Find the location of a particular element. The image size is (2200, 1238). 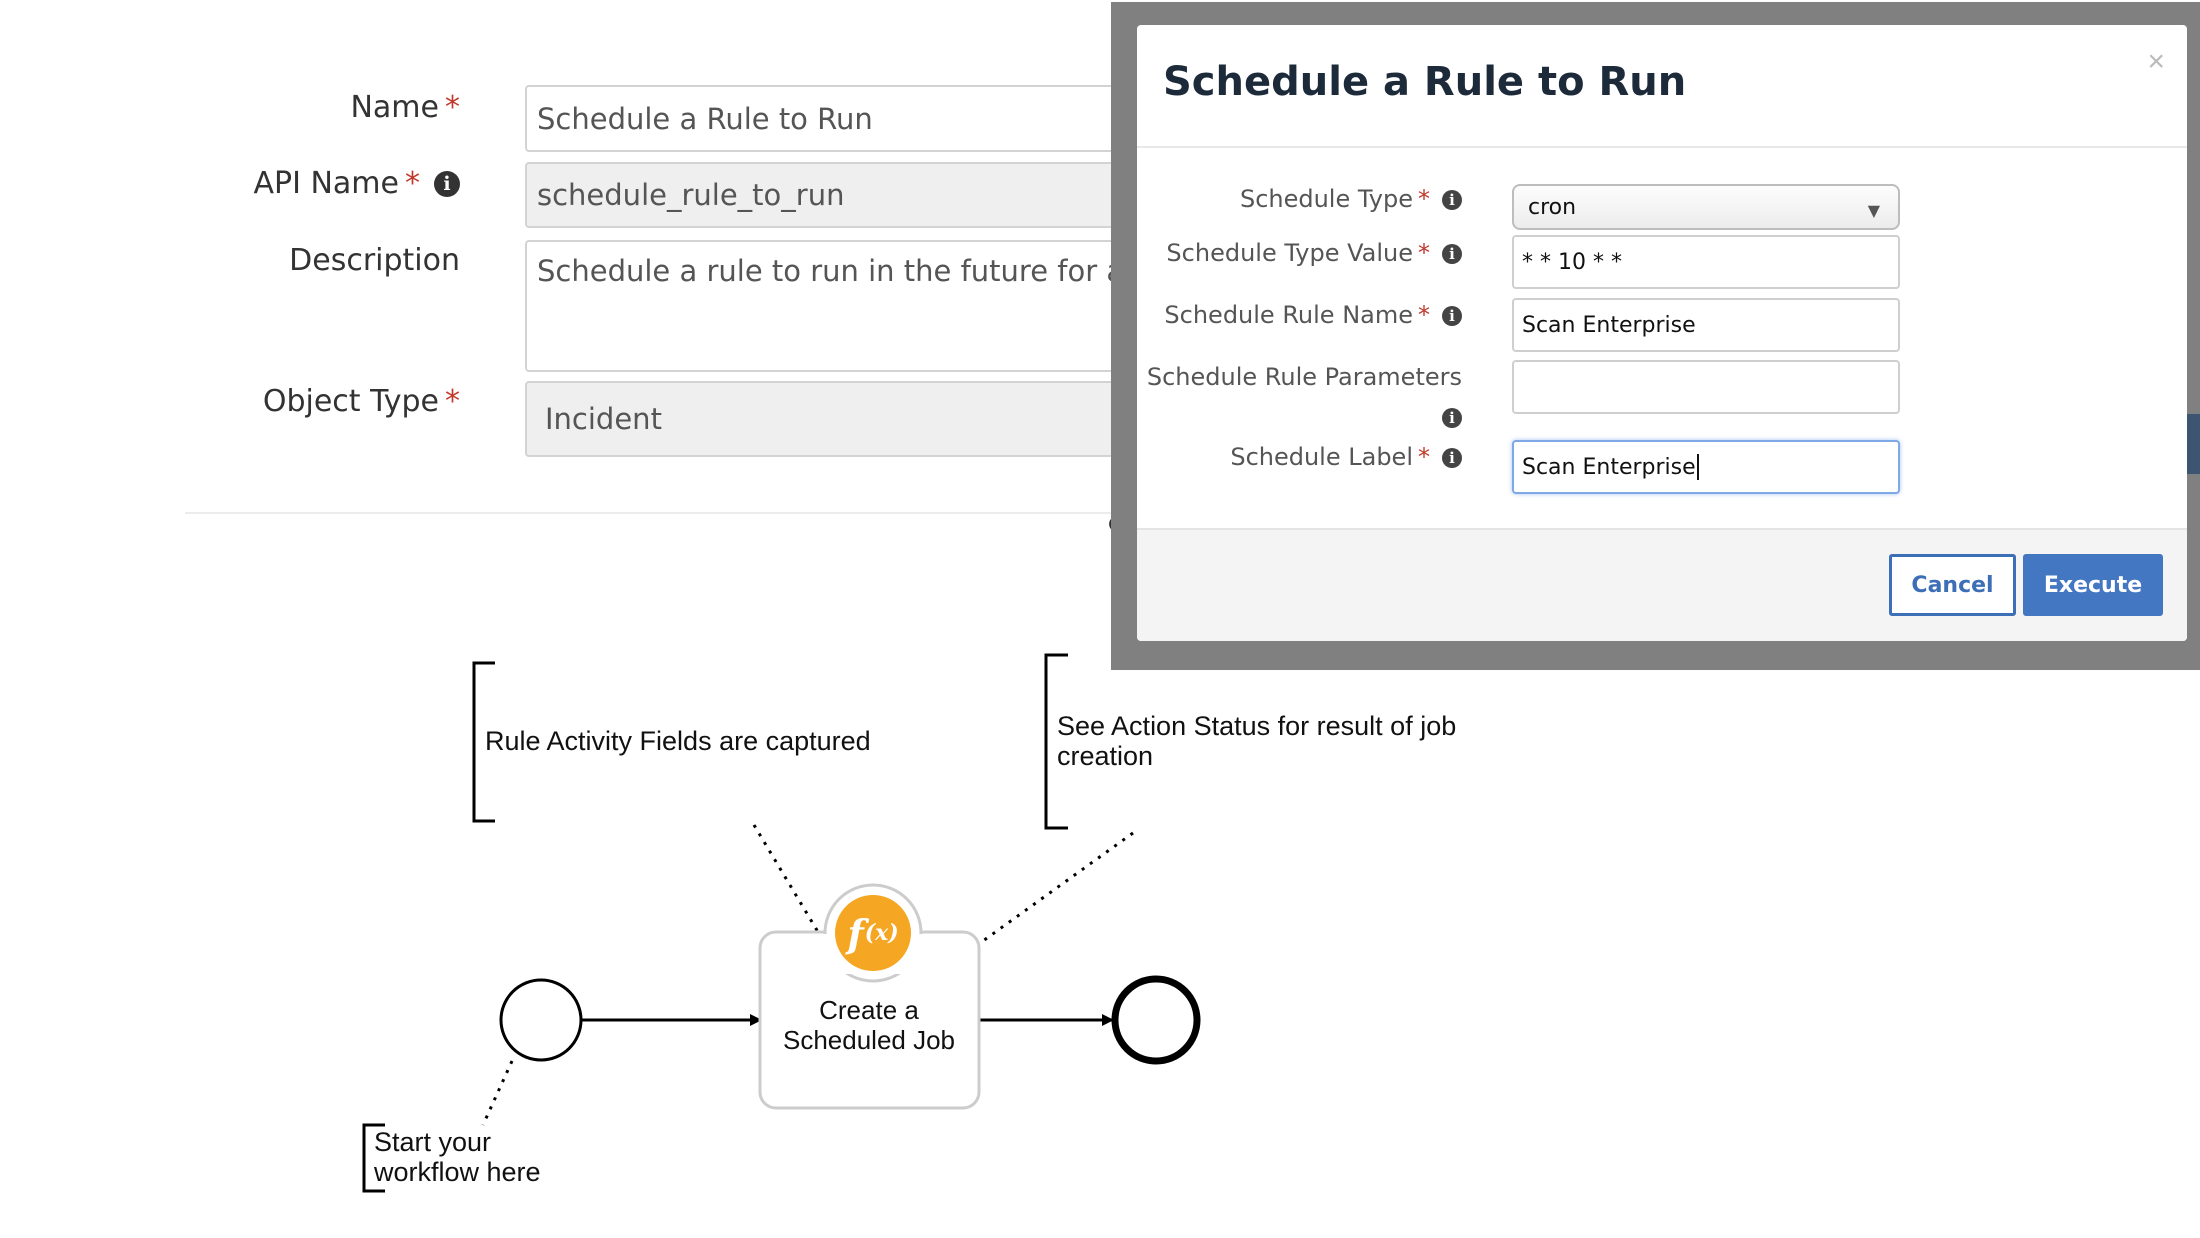

name-input: Schedule a Rule to Run is located at coordinates (825, 118).